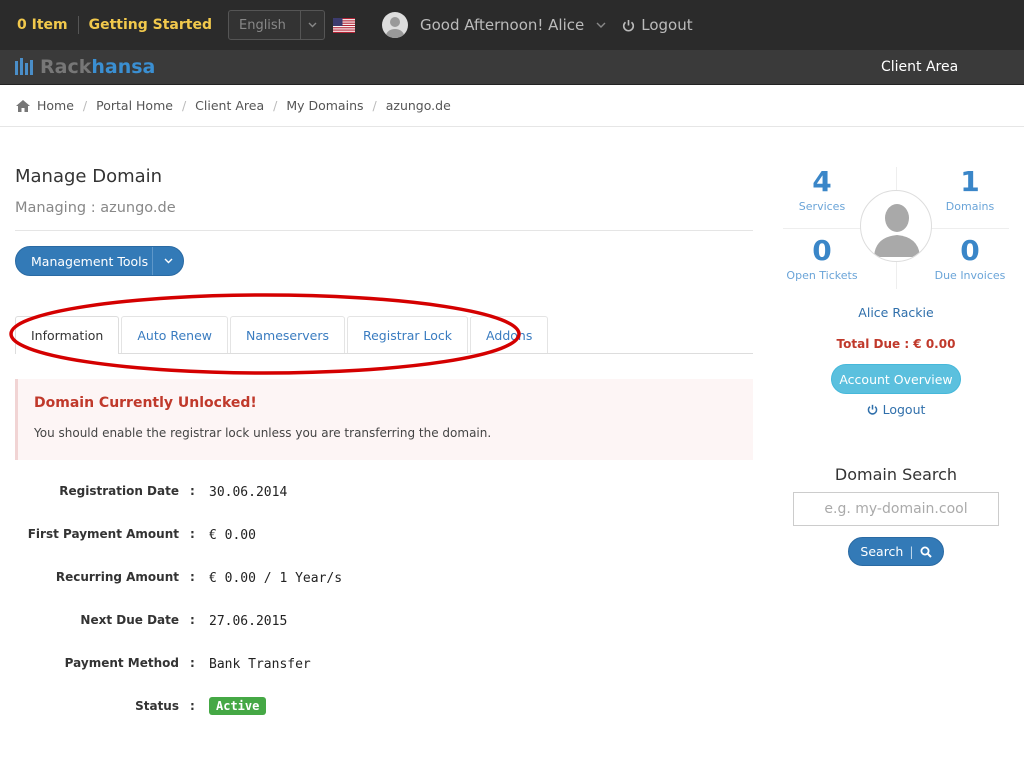  What do you see at coordinates (896, 509) in the screenshot?
I see `domain-search-input` at bounding box center [896, 509].